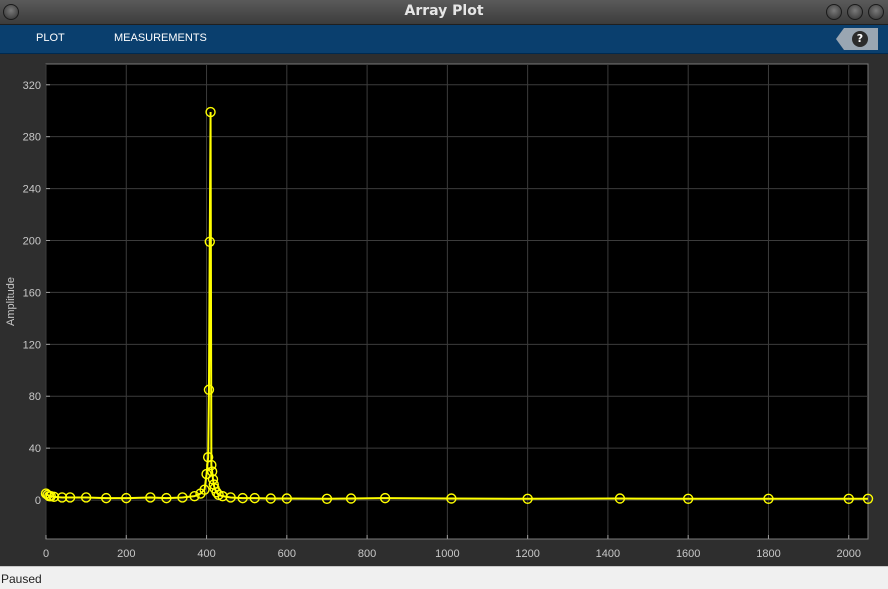  Describe the element at coordinates (32, 345) in the screenshot. I see `y-tick-label: 120` at that location.